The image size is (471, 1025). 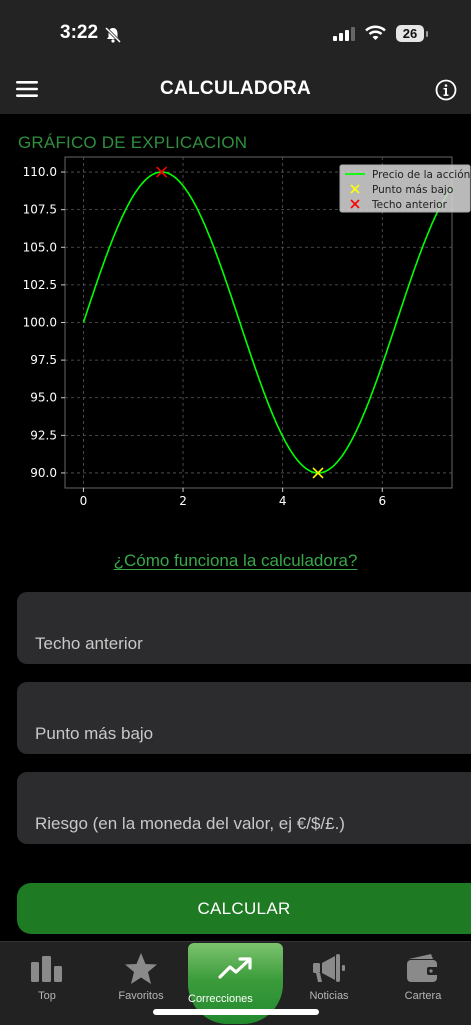 I want to click on tab-label: Favoritos, so click(x=141, y=996).